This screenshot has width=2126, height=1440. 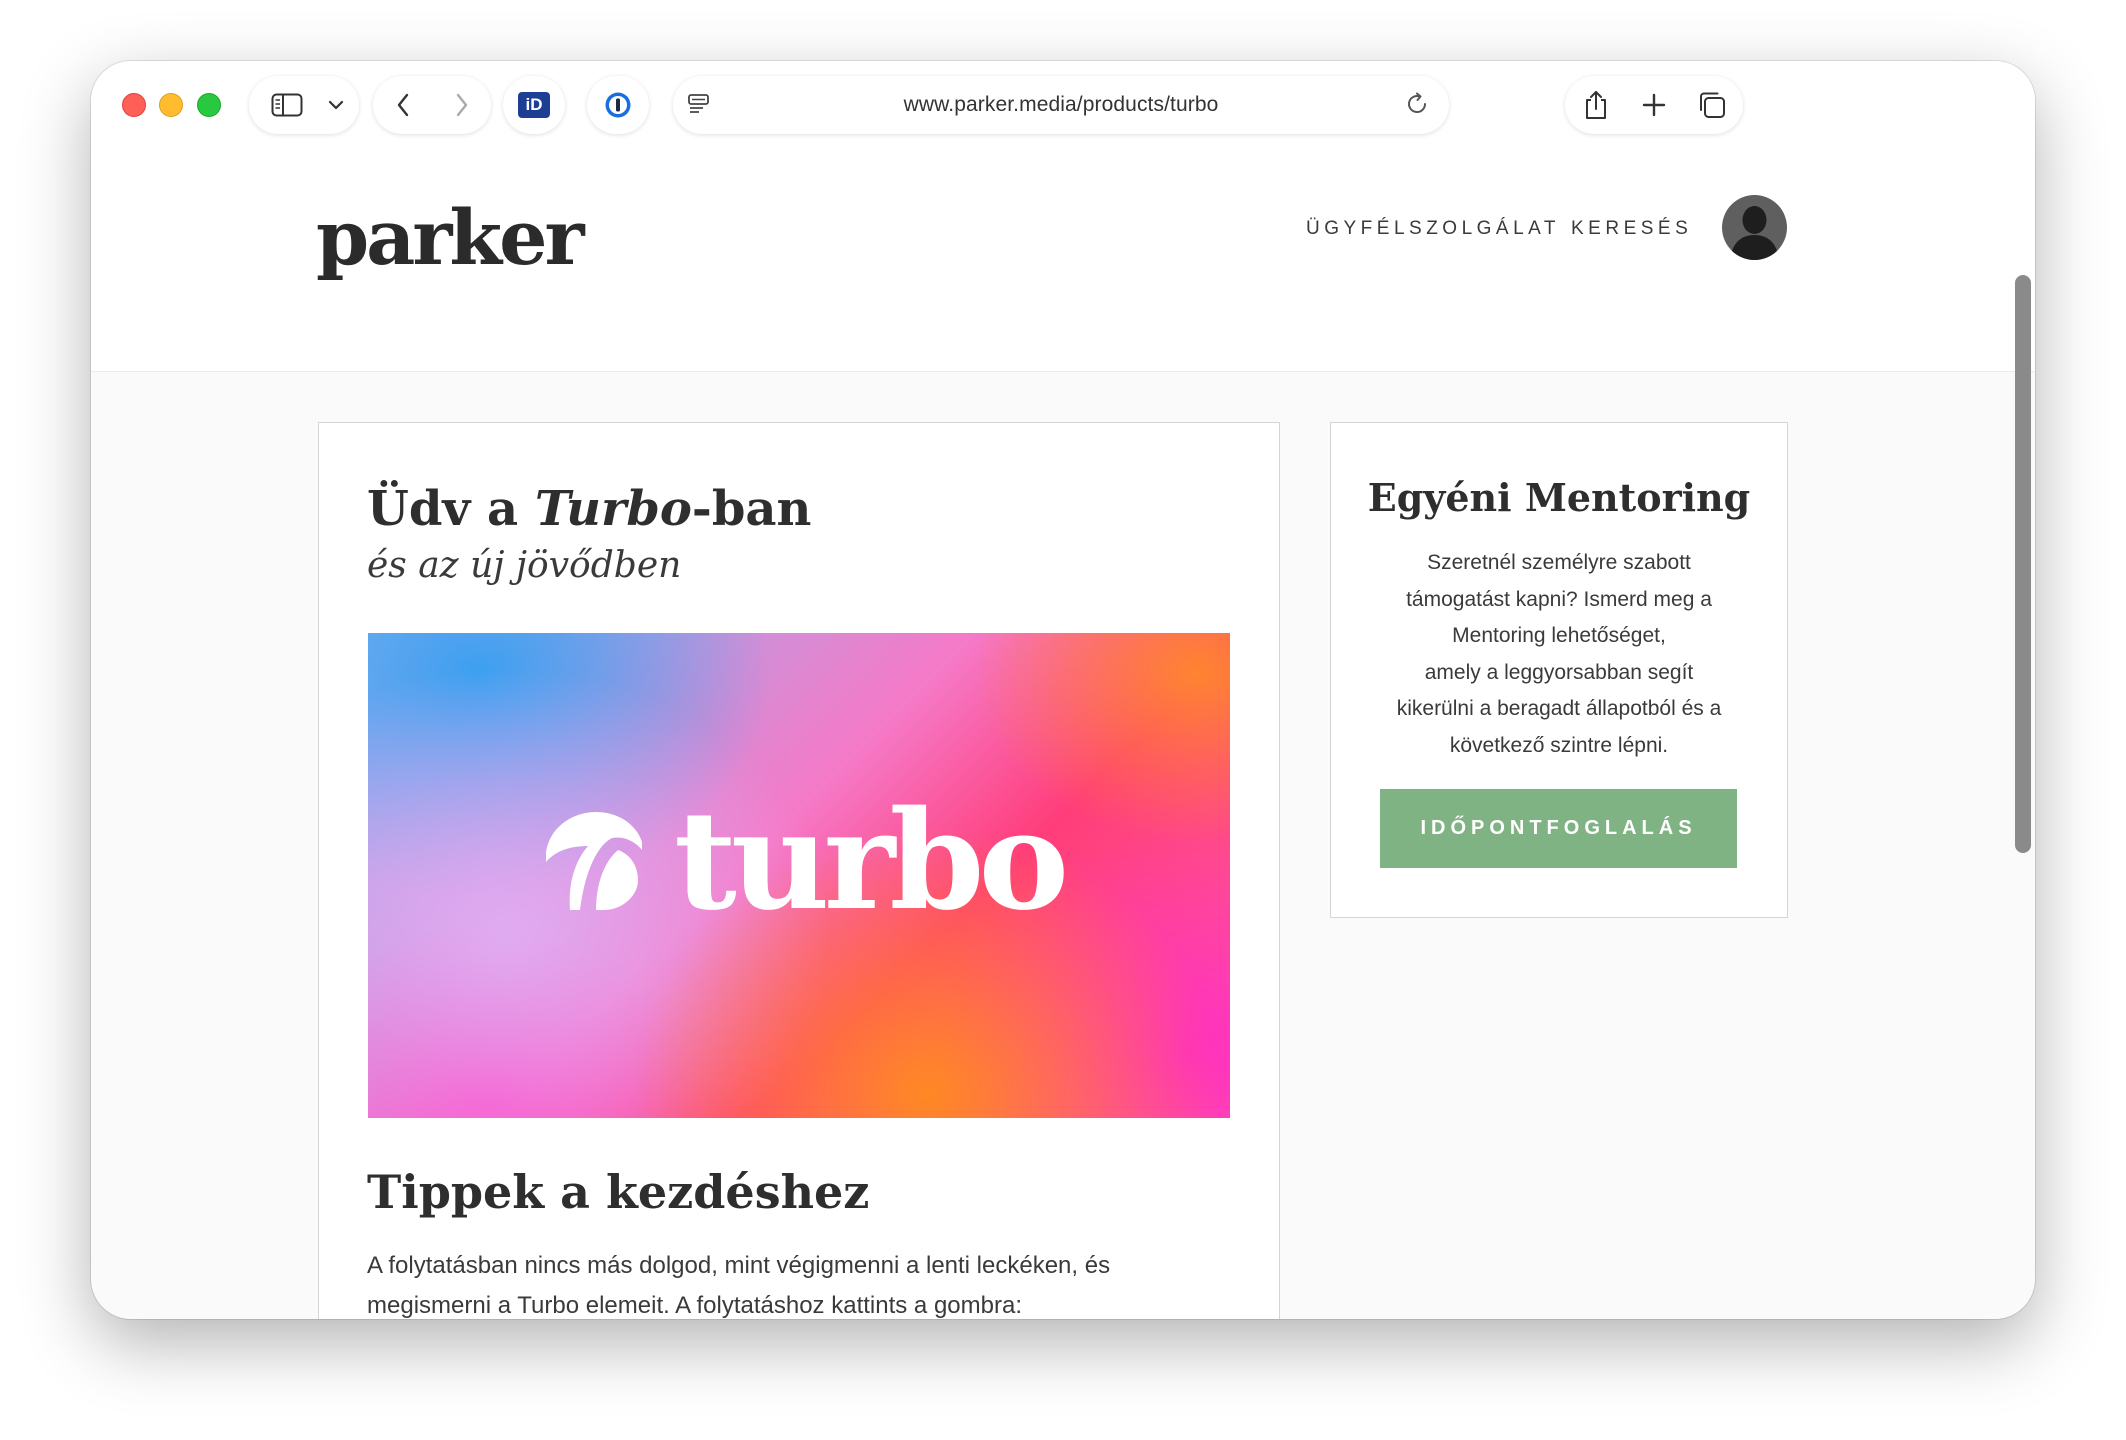 I want to click on welcome-title: Üdv a Turbo-ban, so click(x=589, y=509).